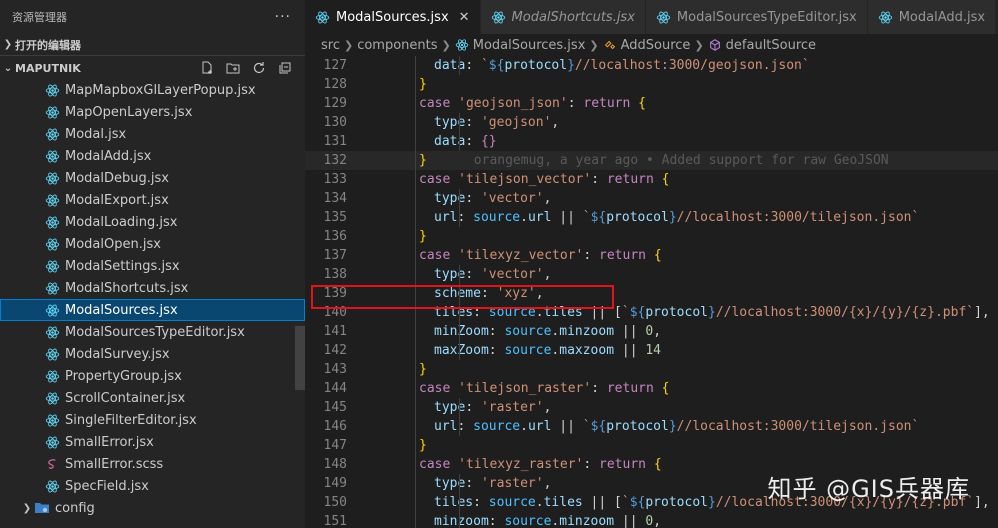  Describe the element at coordinates (152, 134) in the screenshot. I see `file-item: Modal.jsx` at that location.